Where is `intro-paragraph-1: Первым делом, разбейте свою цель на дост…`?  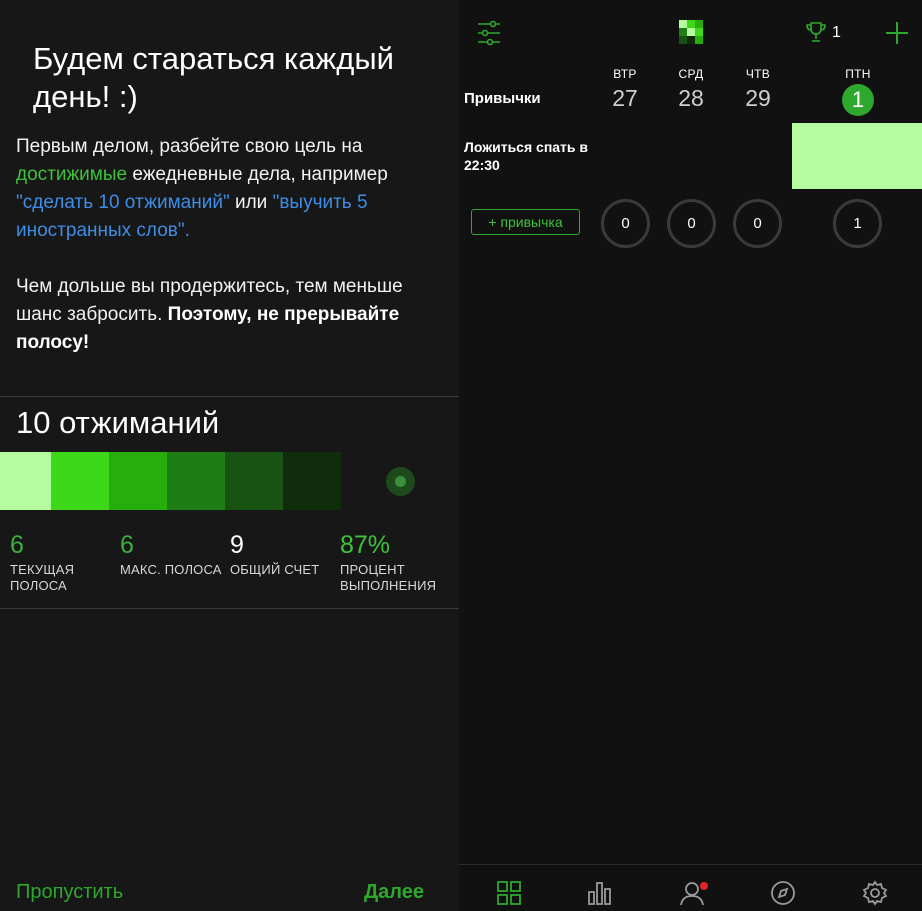 intro-paragraph-1: Первым делом, разбейте свою цель на дост… is located at coordinates (231, 189).